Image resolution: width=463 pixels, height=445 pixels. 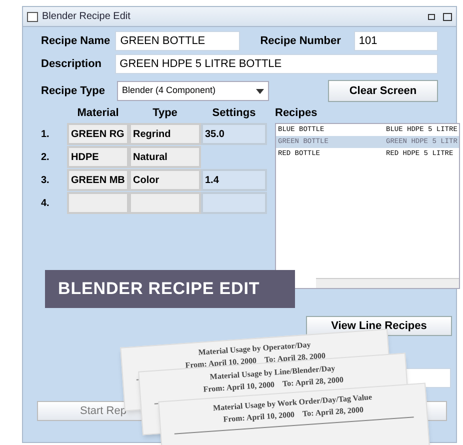 What do you see at coordinates (296, 113) in the screenshot?
I see `recipes-label: Recipes` at bounding box center [296, 113].